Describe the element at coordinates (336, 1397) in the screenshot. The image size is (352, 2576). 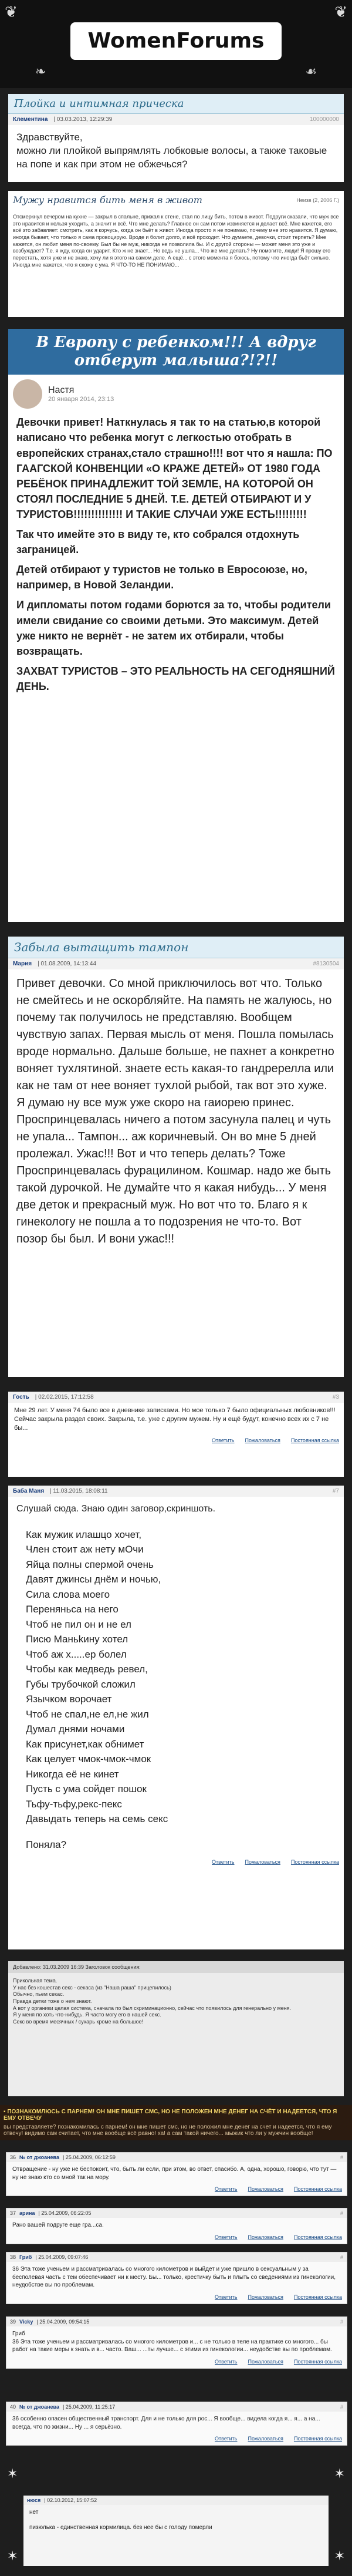
I see `comment-id: #3` at that location.